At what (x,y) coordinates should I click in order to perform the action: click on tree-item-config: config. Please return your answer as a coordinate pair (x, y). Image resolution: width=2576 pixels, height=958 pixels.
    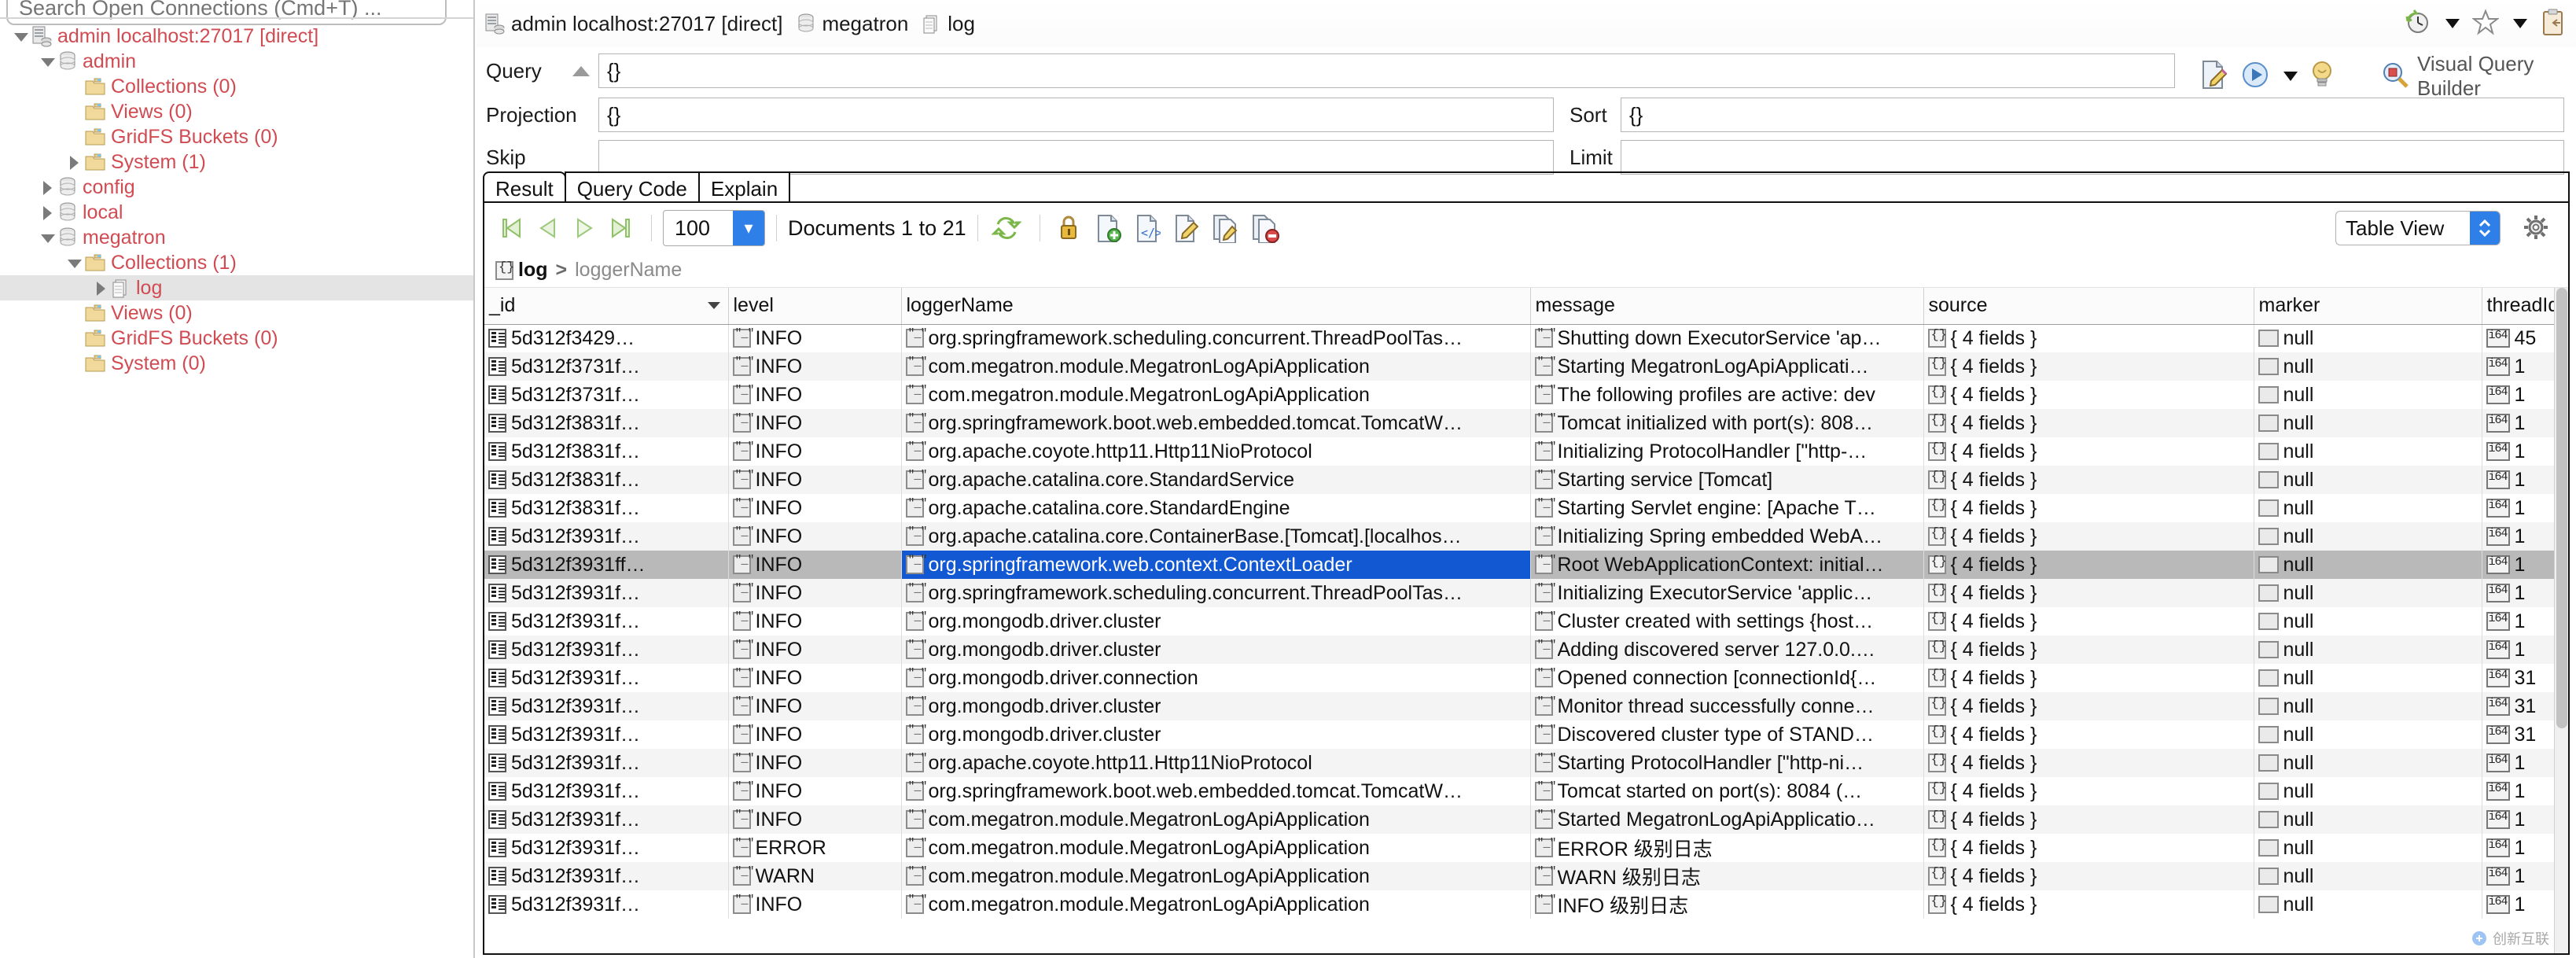
    Looking at the image, I should click on (237, 187).